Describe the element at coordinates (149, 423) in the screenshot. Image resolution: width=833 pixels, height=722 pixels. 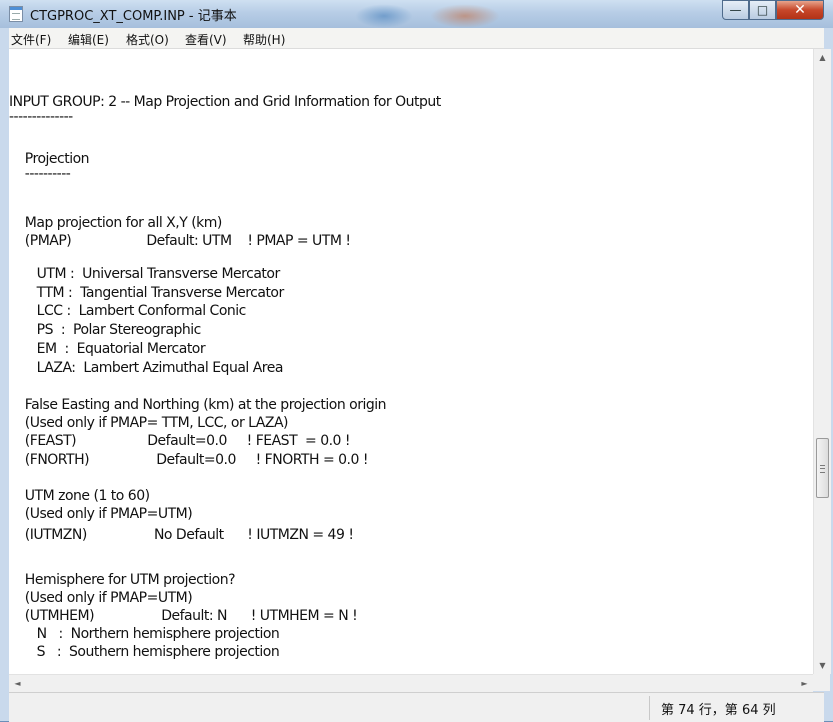
I see `text-line: (Used only if PMAP= TTM, LCC, or LAZA)` at that location.